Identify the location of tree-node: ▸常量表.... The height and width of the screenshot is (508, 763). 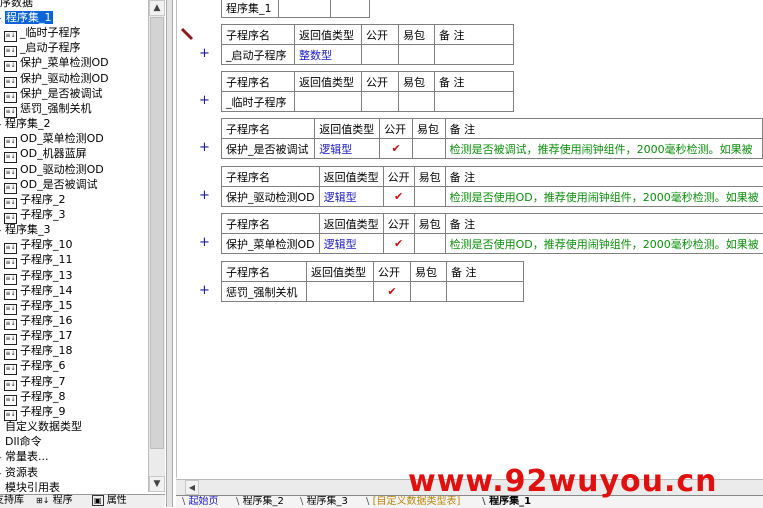
(24, 456).